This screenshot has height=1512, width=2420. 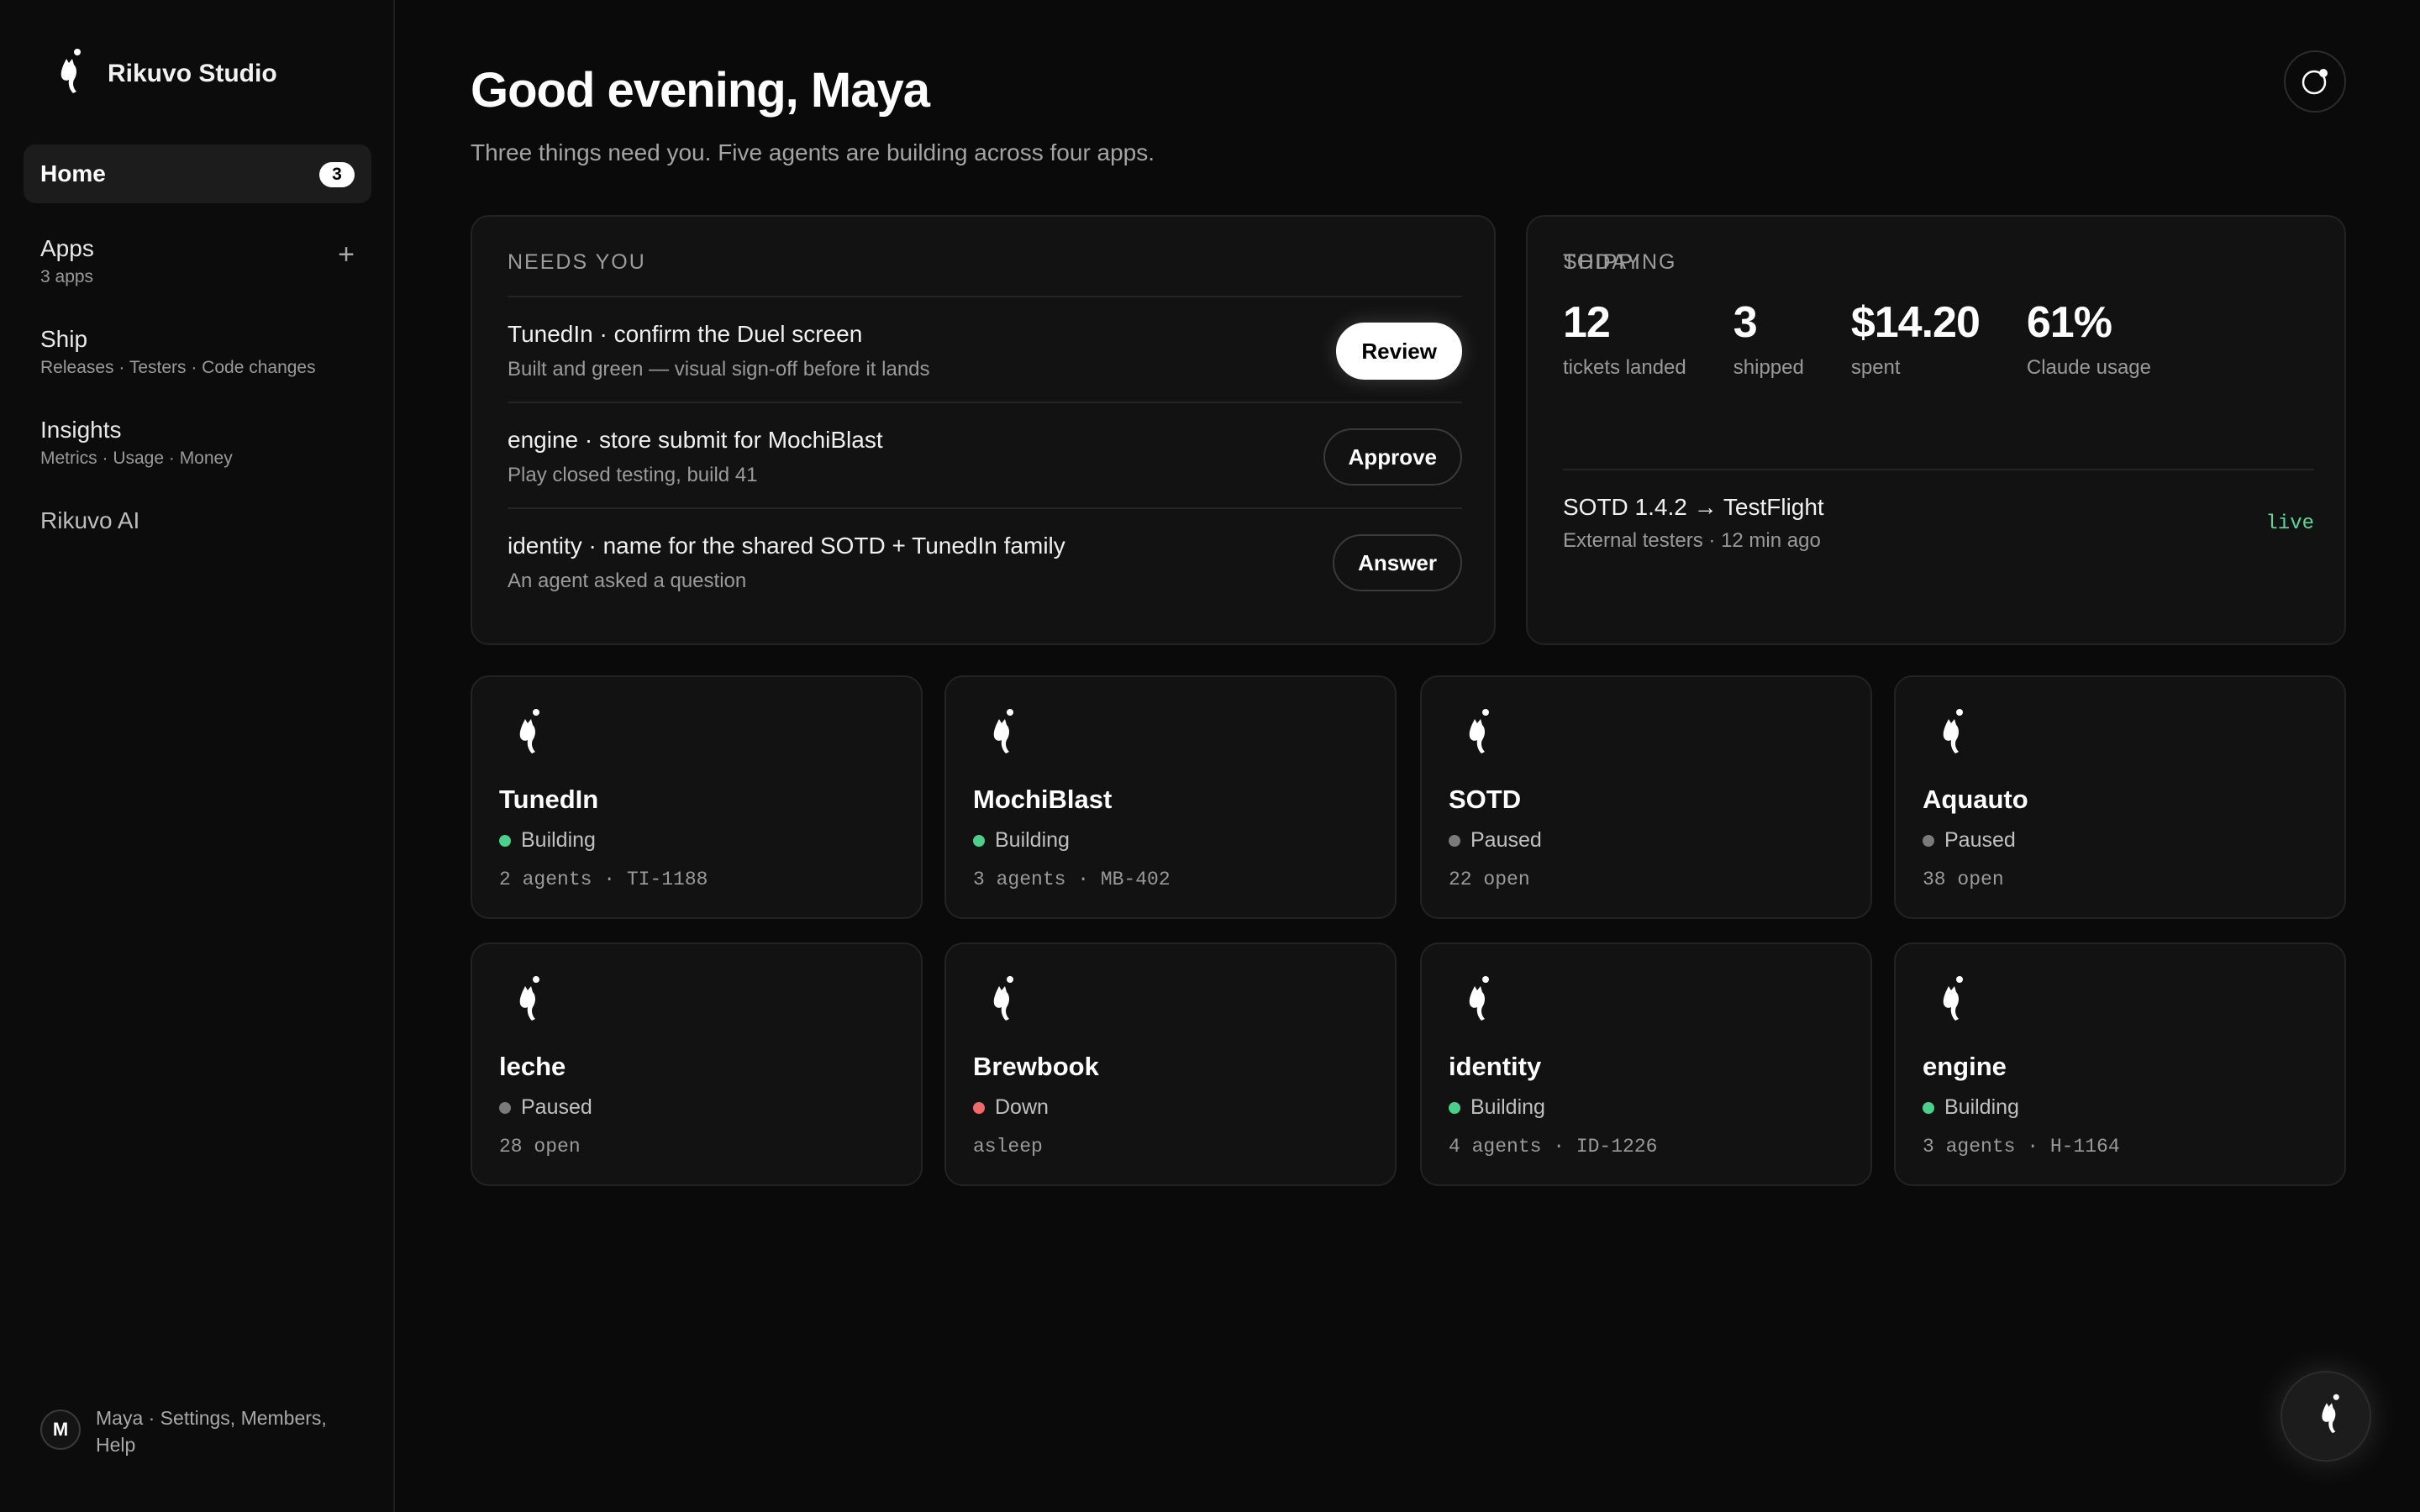 I want to click on user-menu-label: Maya · Settings, Members, Help, so click(x=211, y=1431).